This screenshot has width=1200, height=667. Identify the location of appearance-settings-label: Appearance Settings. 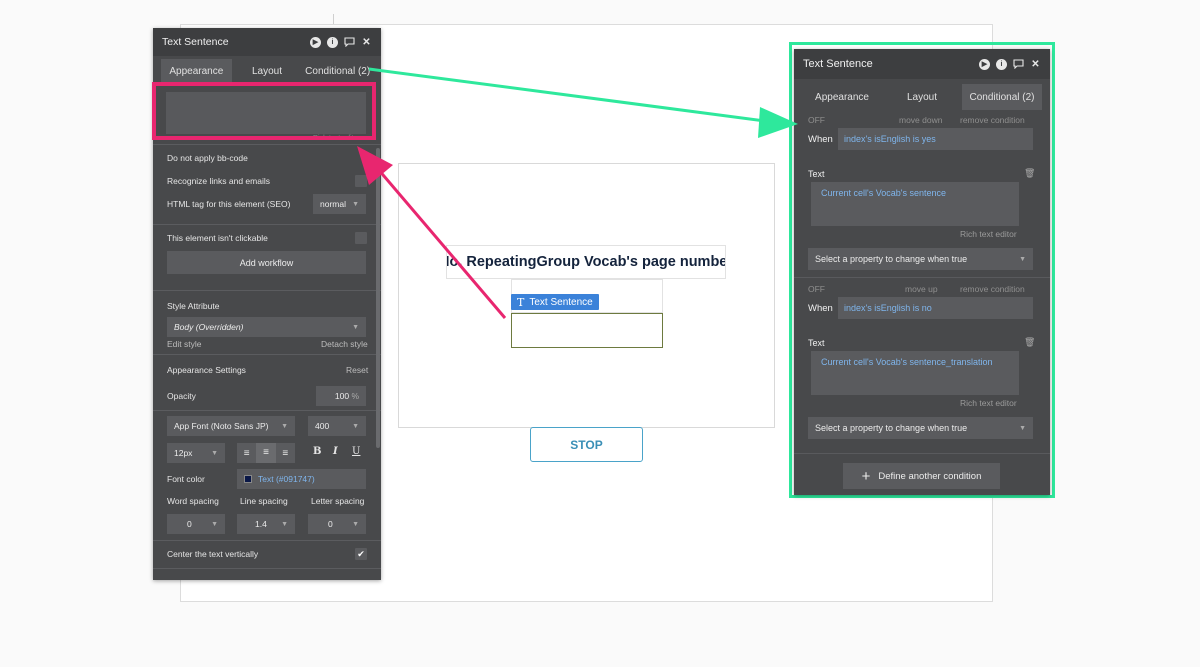
(206, 370).